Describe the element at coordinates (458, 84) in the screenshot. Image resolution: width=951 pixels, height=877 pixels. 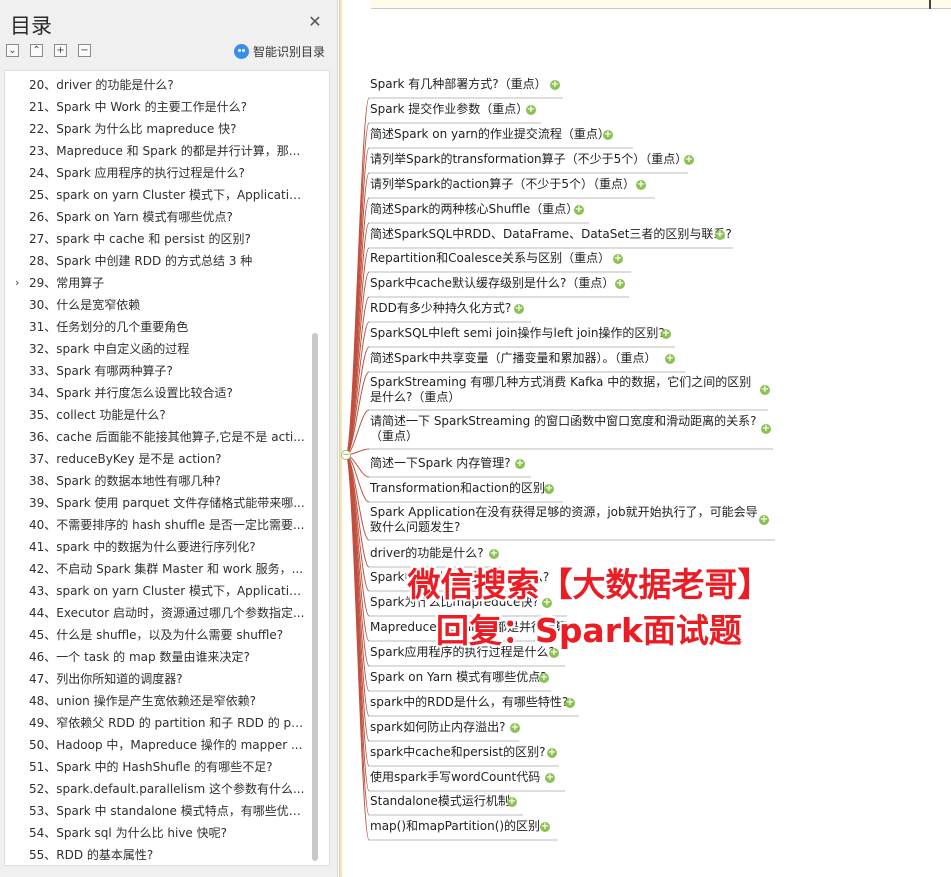
I see `mindmap-topic: Spark 有几种部署方式?（重点）` at that location.